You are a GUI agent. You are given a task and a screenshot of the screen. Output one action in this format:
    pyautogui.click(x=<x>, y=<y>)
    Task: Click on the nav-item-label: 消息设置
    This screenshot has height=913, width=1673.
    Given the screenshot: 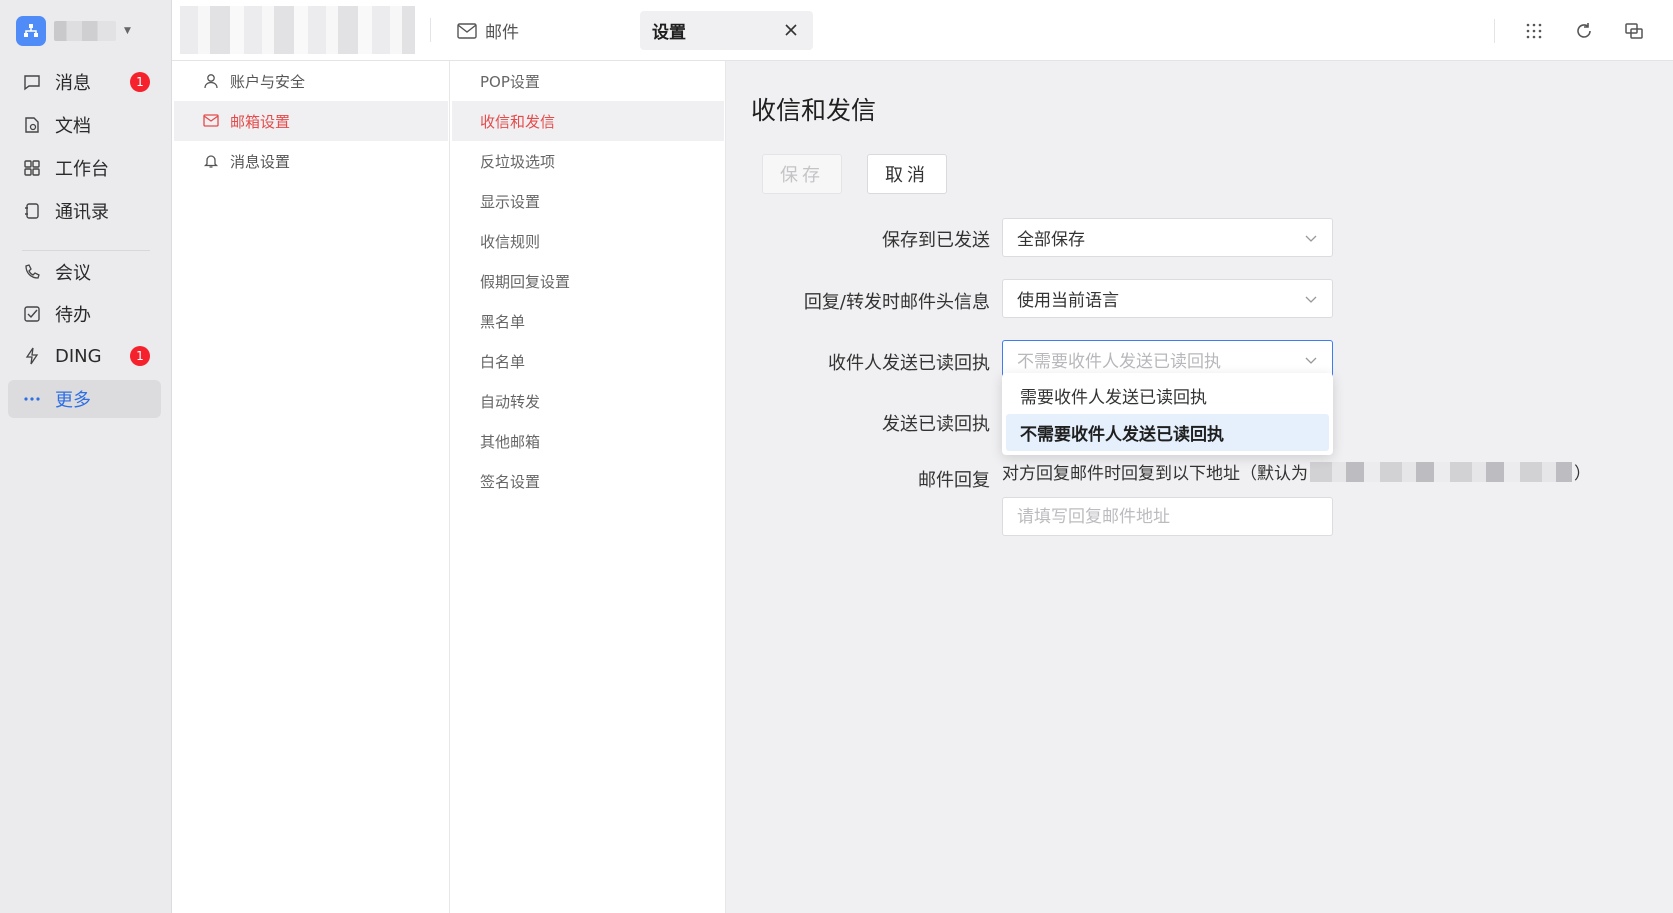 What is the action you would take?
    pyautogui.click(x=260, y=161)
    